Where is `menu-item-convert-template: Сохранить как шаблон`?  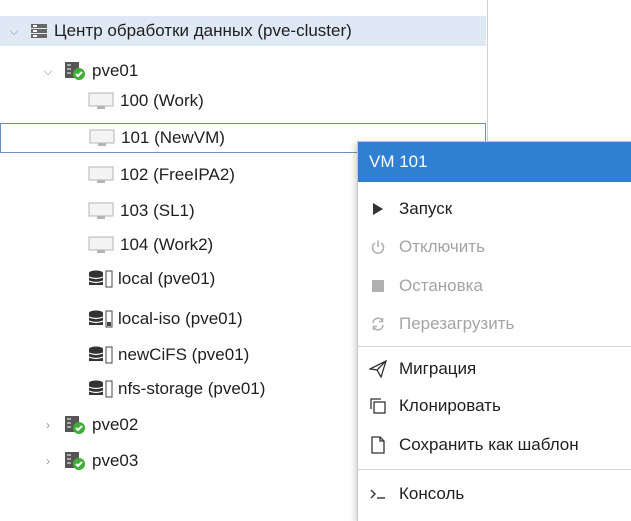
menu-item-convert-template: Сохранить как шаблон is located at coordinates (494, 445).